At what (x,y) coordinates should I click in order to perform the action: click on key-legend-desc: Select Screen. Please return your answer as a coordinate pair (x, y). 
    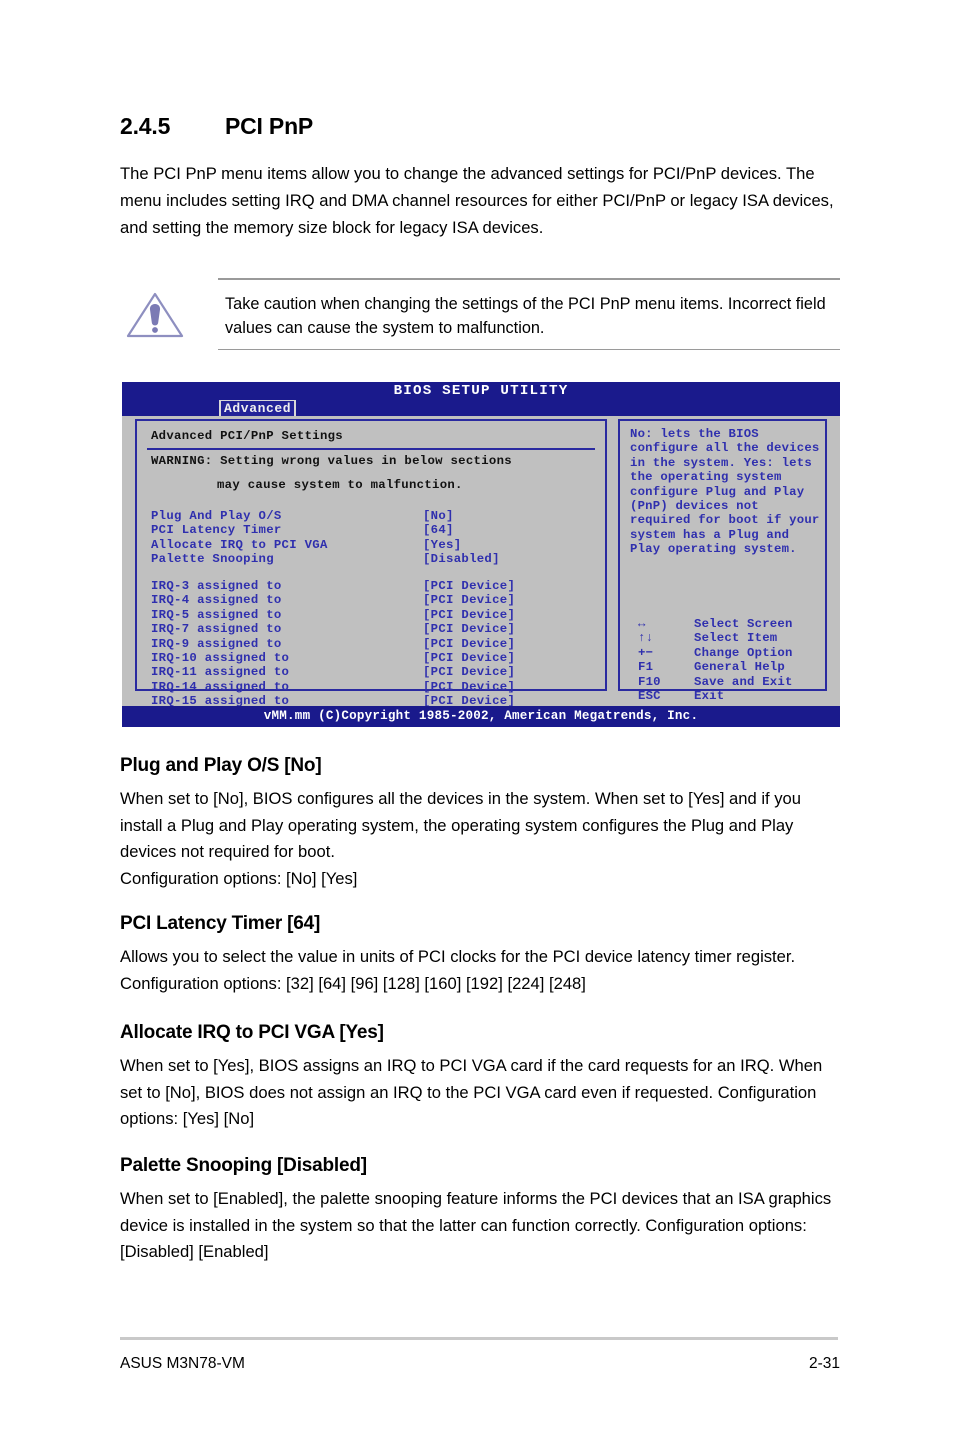
    Looking at the image, I should click on (743, 624).